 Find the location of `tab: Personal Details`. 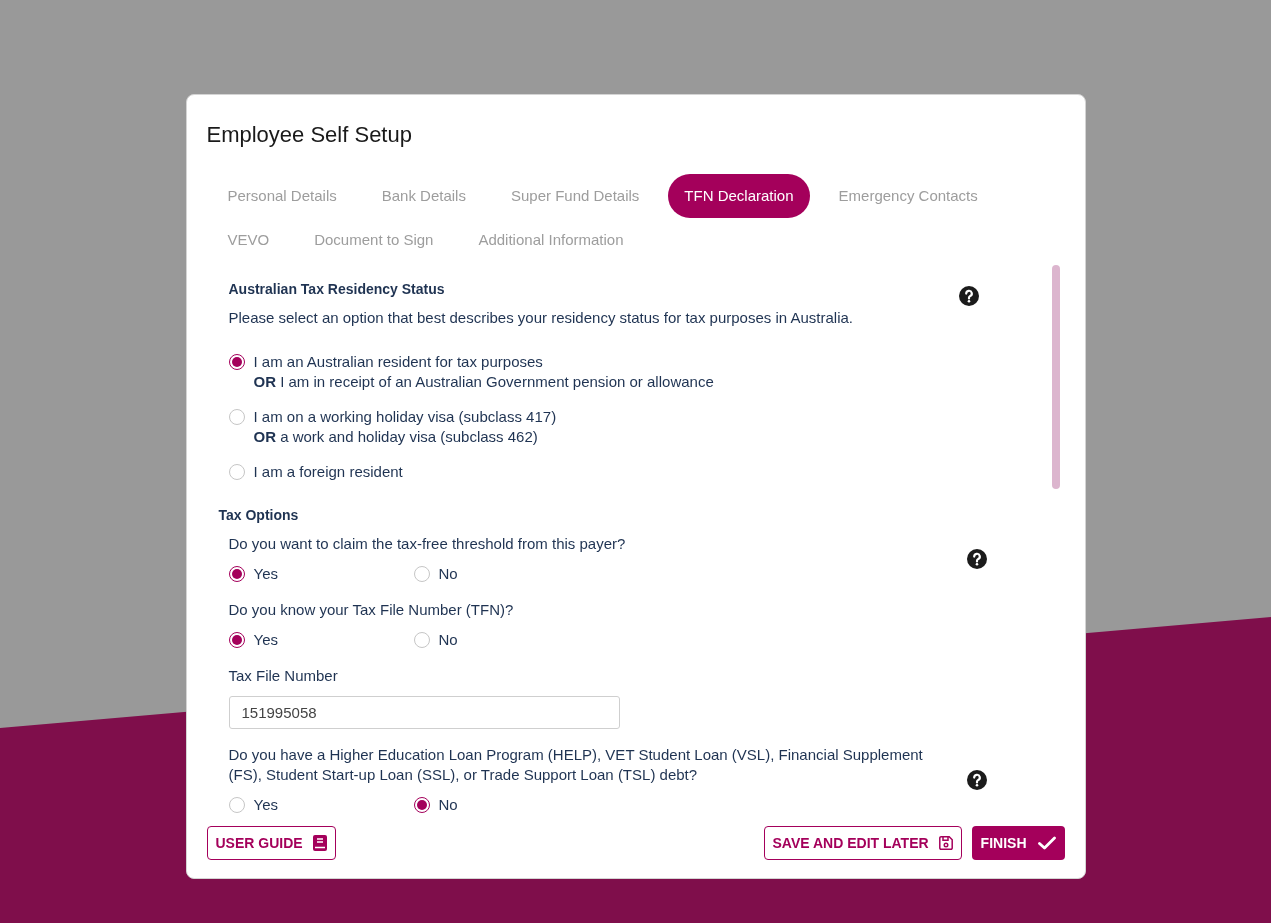

tab: Personal Details is located at coordinates (282, 196).